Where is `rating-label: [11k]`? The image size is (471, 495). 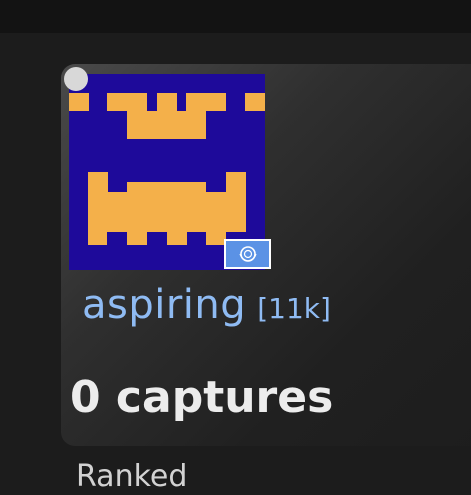
rating-label: [11k] is located at coordinates (294, 308).